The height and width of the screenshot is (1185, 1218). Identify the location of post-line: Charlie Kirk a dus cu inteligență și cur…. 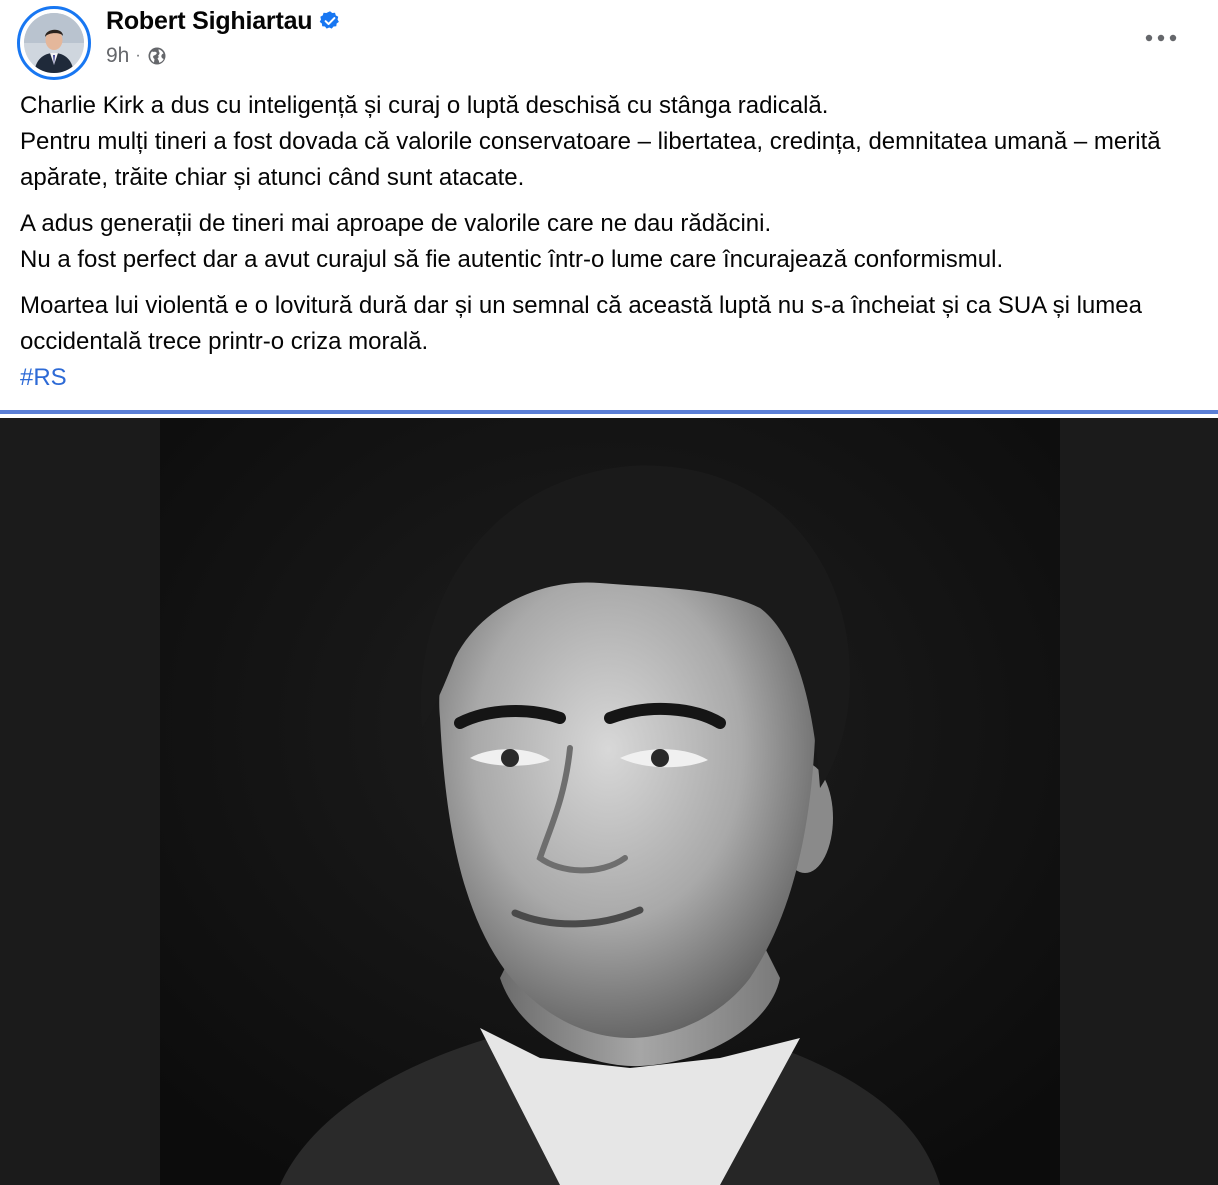
(424, 105).